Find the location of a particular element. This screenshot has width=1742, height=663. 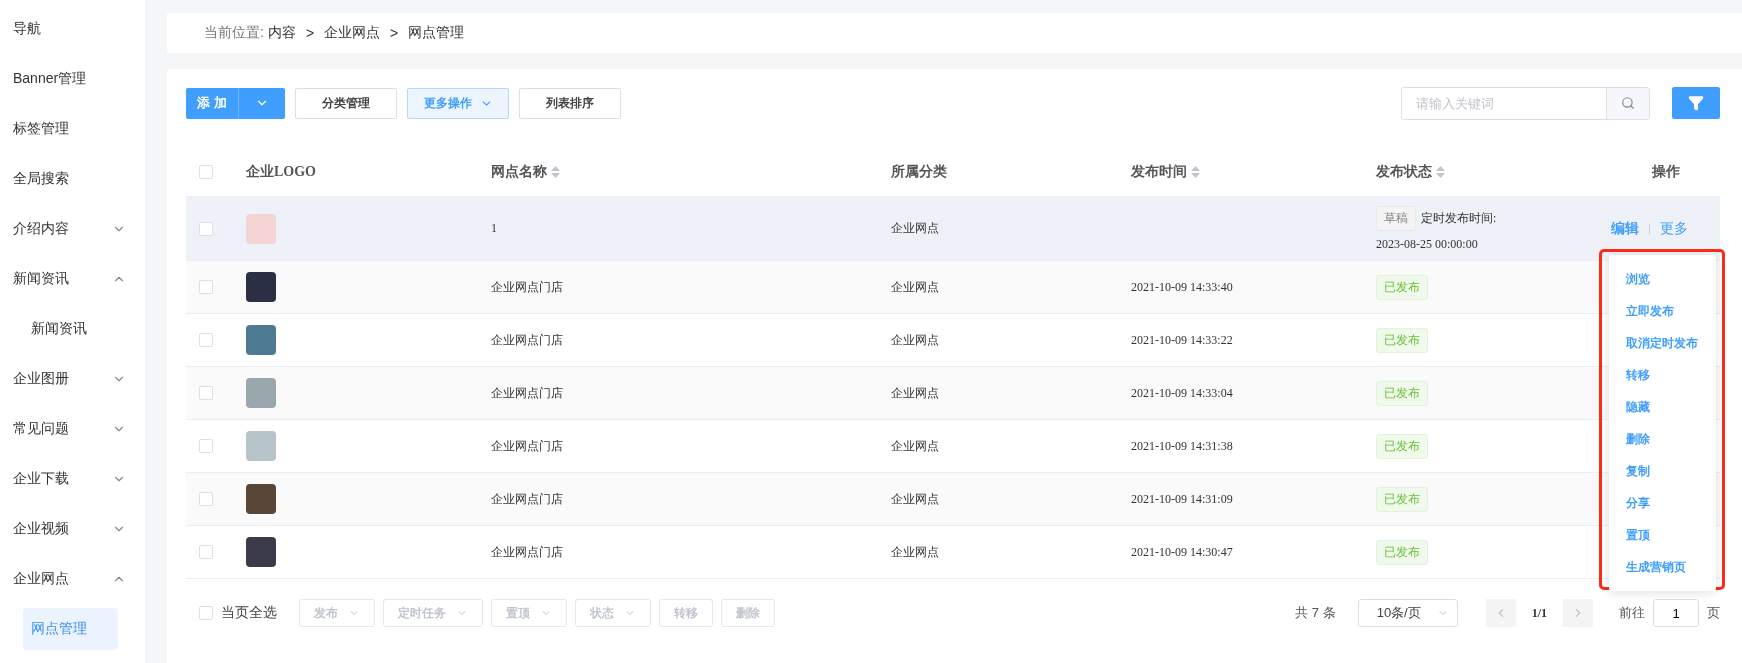

sidebar-item: 全局搜索 is located at coordinates (73, 179).